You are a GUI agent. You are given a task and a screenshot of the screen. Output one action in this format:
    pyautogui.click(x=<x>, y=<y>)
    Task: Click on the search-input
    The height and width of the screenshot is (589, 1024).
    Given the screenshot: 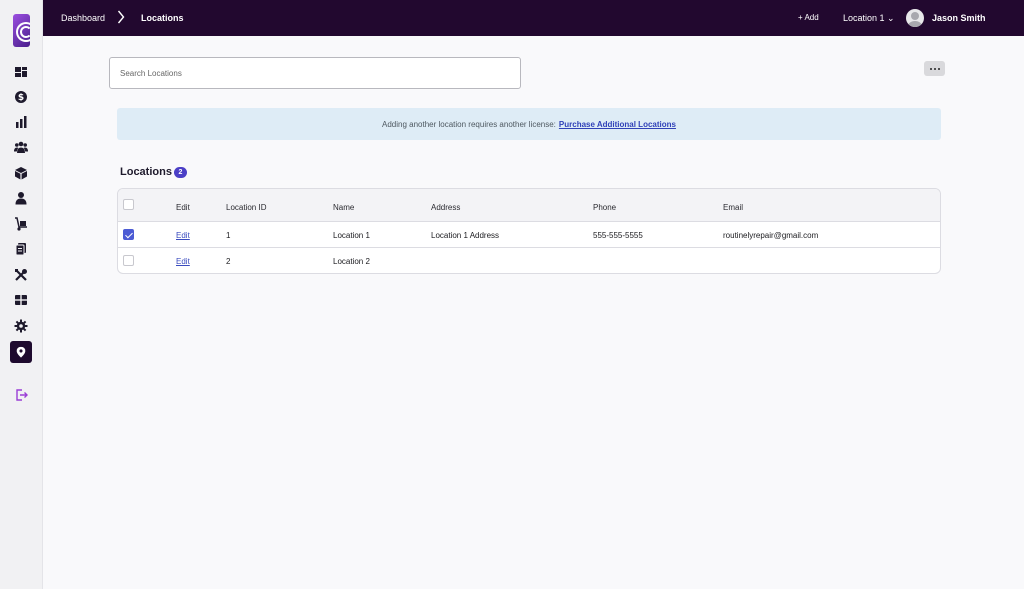 What is the action you would take?
    pyautogui.click(x=315, y=73)
    